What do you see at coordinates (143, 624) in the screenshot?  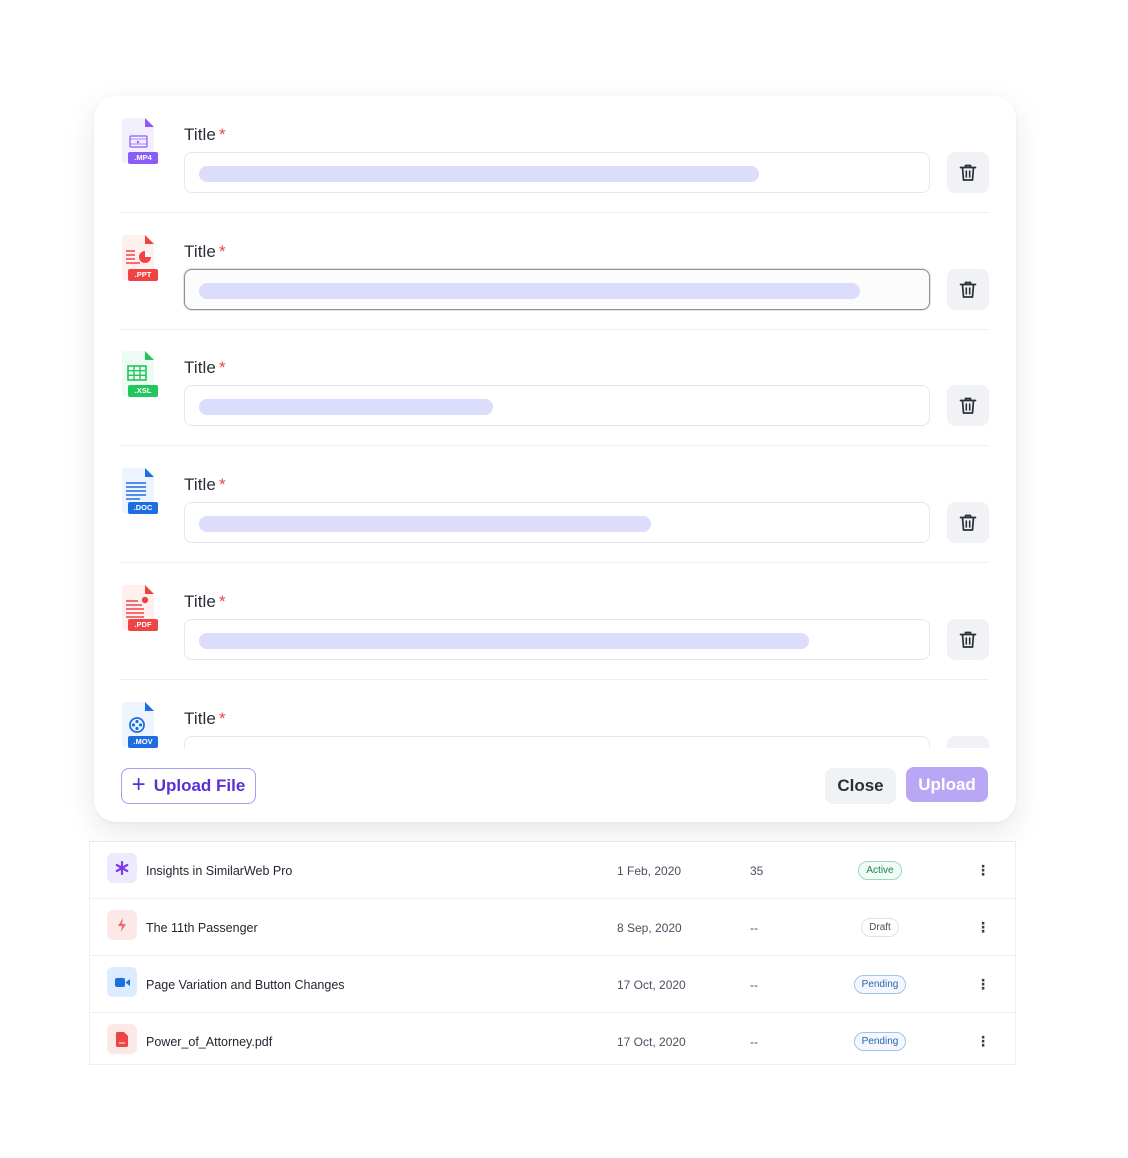 I see `file-extension-label: .PDF` at bounding box center [143, 624].